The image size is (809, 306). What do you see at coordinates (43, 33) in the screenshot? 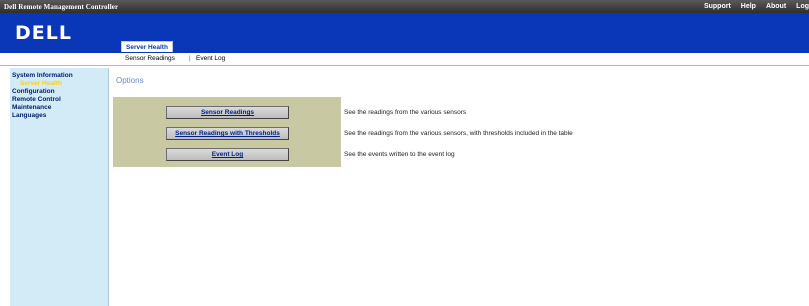
I see `dell-logo: DELL` at bounding box center [43, 33].